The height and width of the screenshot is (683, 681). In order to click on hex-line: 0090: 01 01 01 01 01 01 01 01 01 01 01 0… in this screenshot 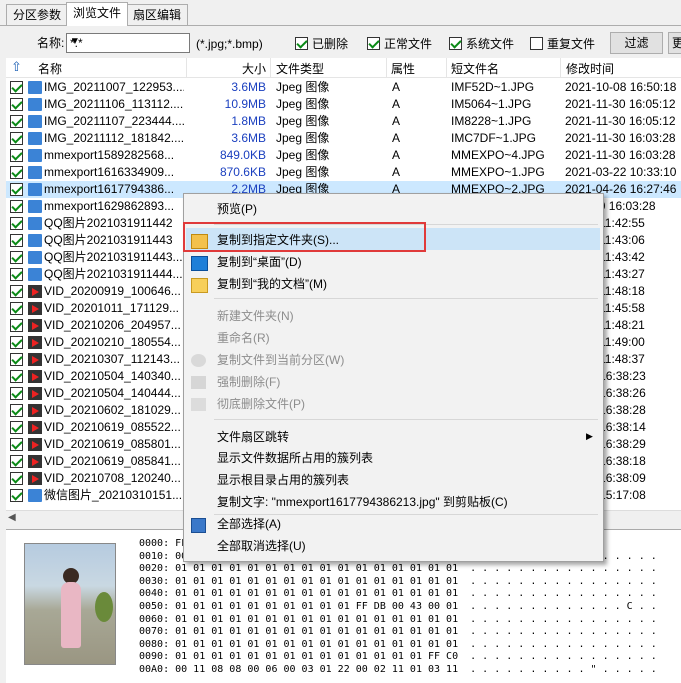, I will do `click(398, 657)`.